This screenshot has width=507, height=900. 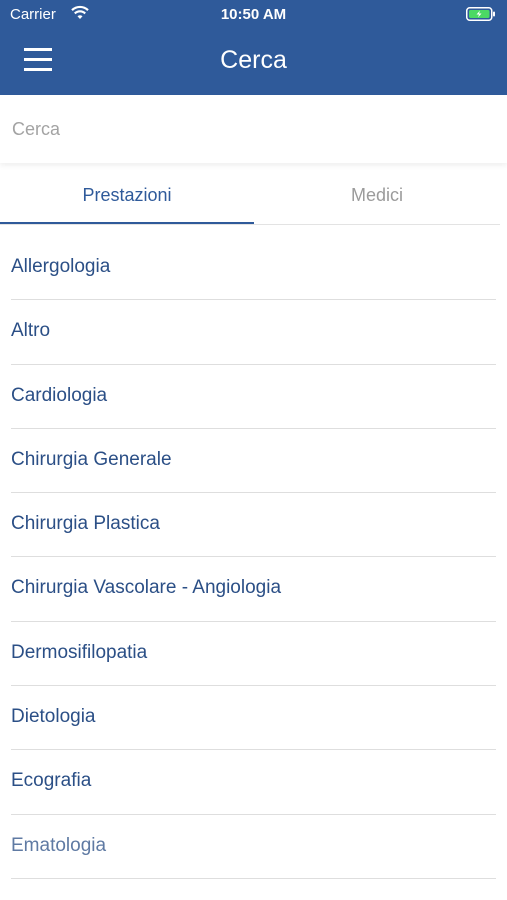 What do you see at coordinates (480, 14) in the screenshot?
I see `battery-charging-icon` at bounding box center [480, 14].